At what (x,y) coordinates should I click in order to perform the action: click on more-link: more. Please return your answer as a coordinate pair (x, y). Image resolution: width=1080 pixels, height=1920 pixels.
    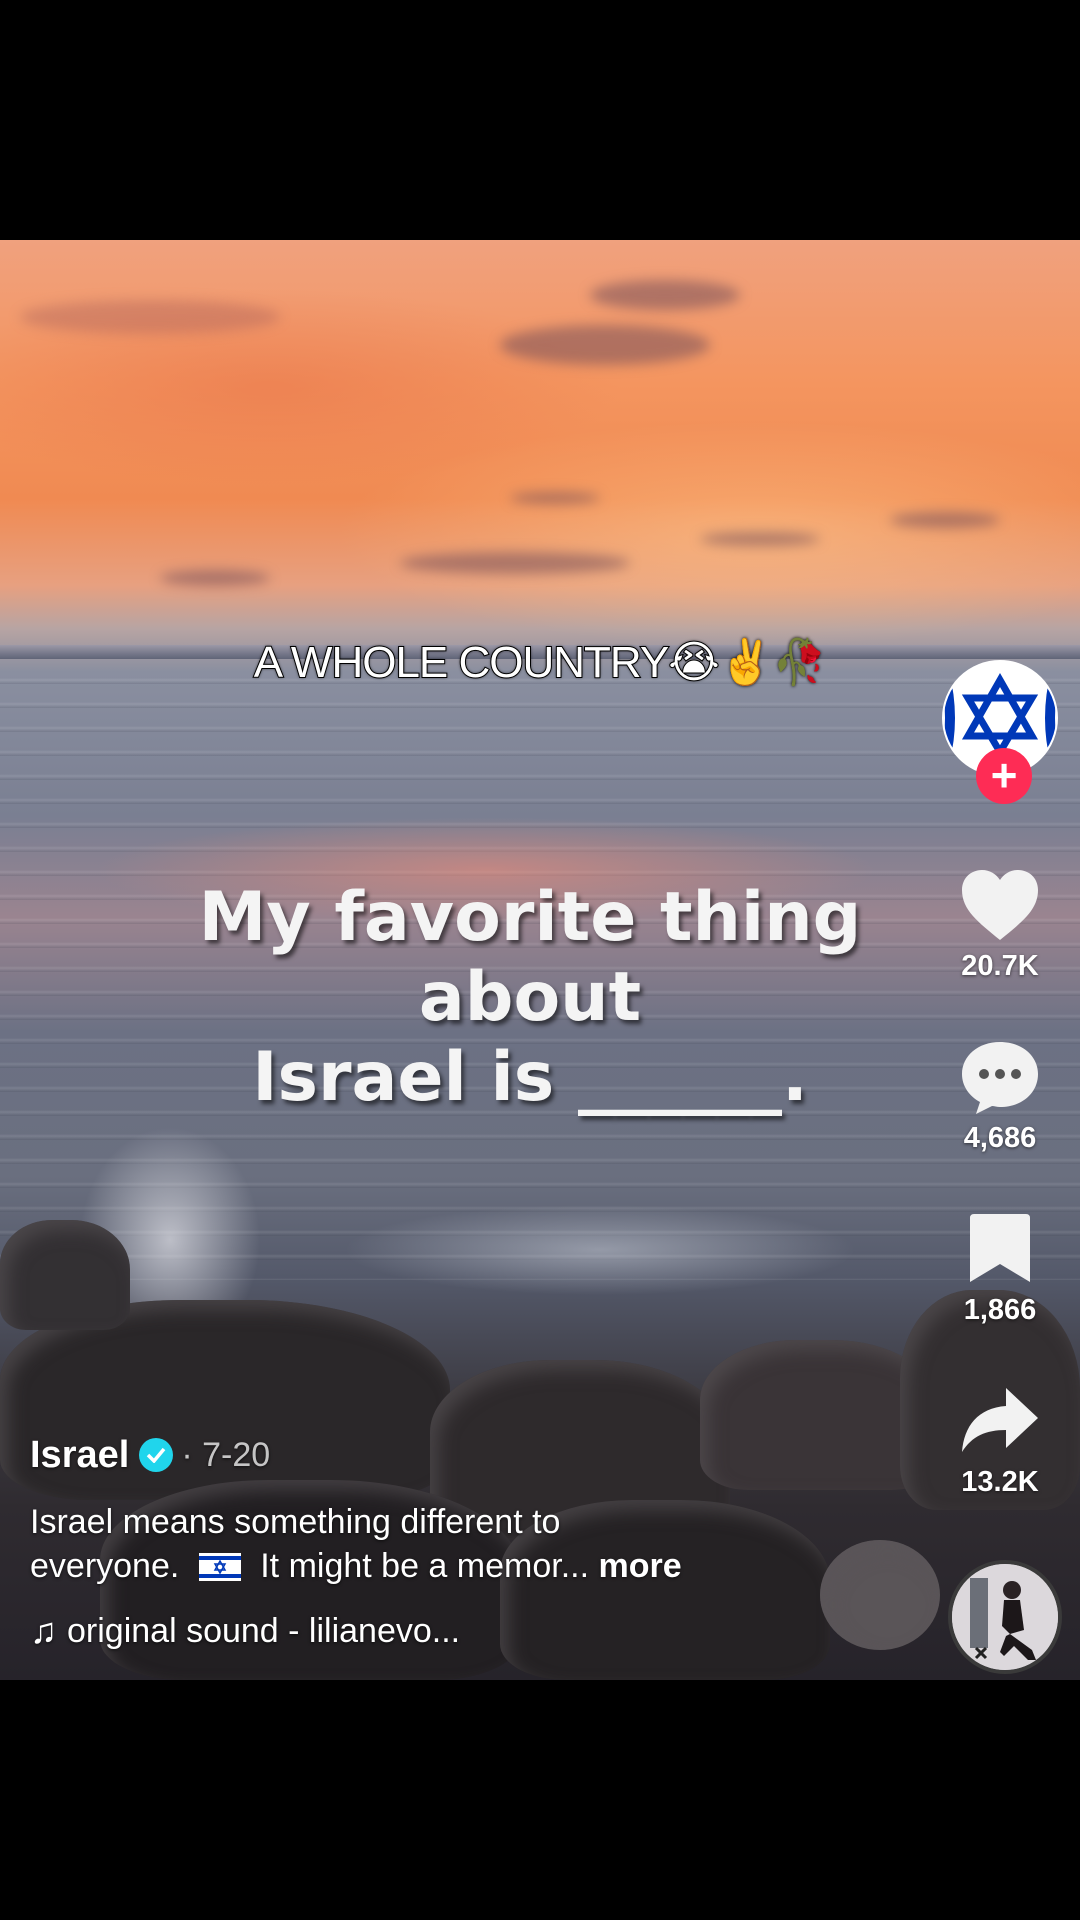
    Looking at the image, I should click on (639, 1566).